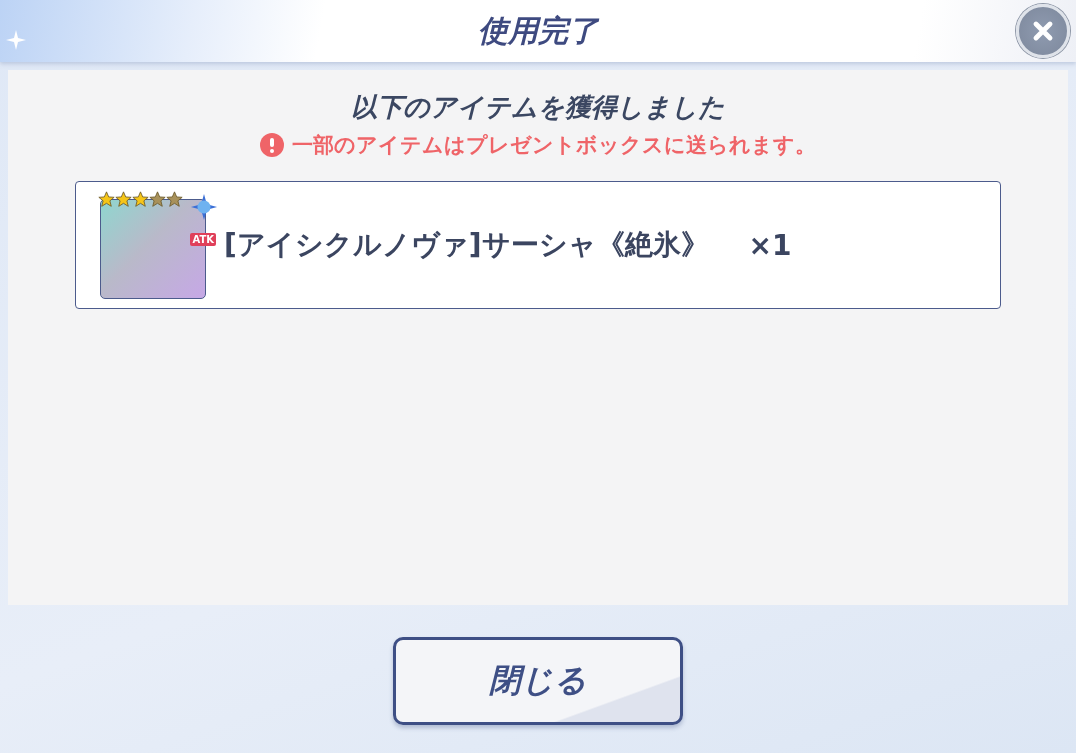  I want to click on attack-badge: ATK, so click(203, 239).